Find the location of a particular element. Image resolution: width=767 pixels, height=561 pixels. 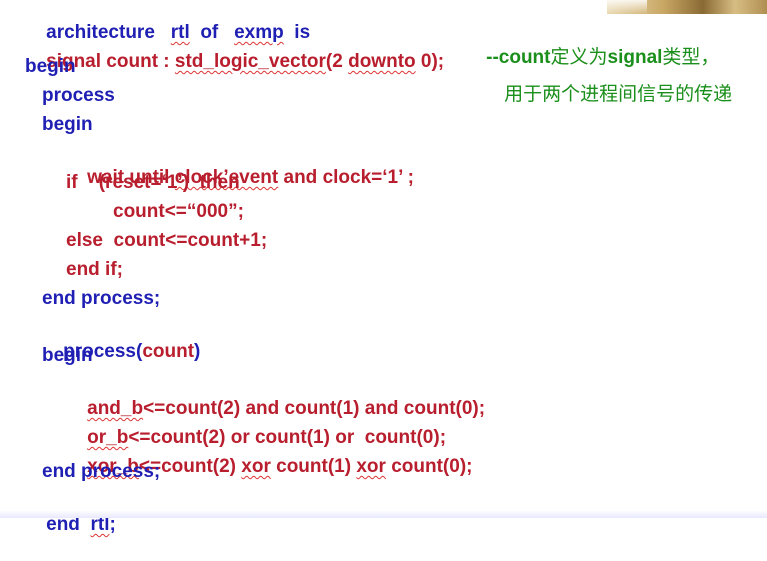

clock-condition: and clock=‘1’ ; is located at coordinates (346, 177).